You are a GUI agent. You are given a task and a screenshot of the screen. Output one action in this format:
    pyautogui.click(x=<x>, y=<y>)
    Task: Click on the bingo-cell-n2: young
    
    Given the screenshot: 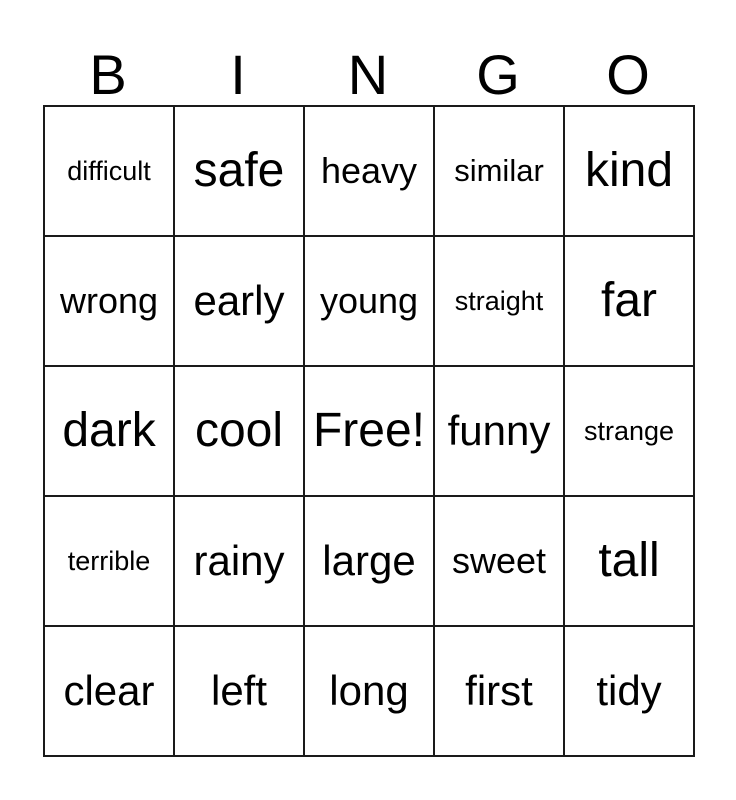 What is the action you would take?
    pyautogui.click(x=370, y=302)
    